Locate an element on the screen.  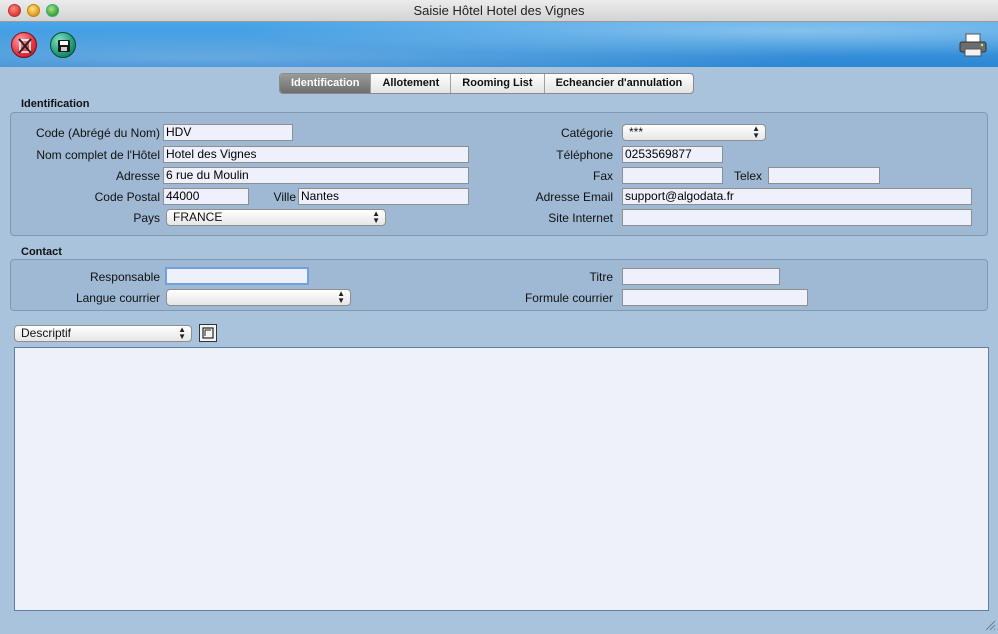
edit-descriptif-button is located at coordinates (208, 333).